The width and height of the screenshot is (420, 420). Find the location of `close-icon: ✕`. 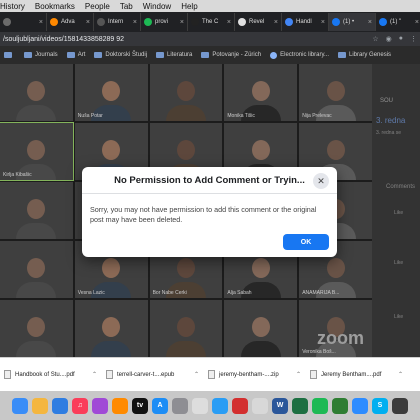

close-icon: ✕ is located at coordinates (321, 180).